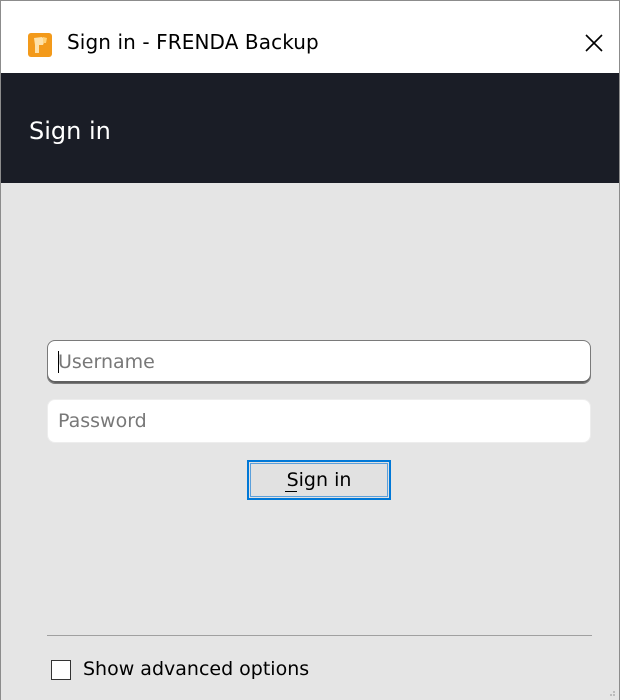 The width and height of the screenshot is (621, 700). What do you see at coordinates (58, 362) in the screenshot?
I see `text-caret` at bounding box center [58, 362].